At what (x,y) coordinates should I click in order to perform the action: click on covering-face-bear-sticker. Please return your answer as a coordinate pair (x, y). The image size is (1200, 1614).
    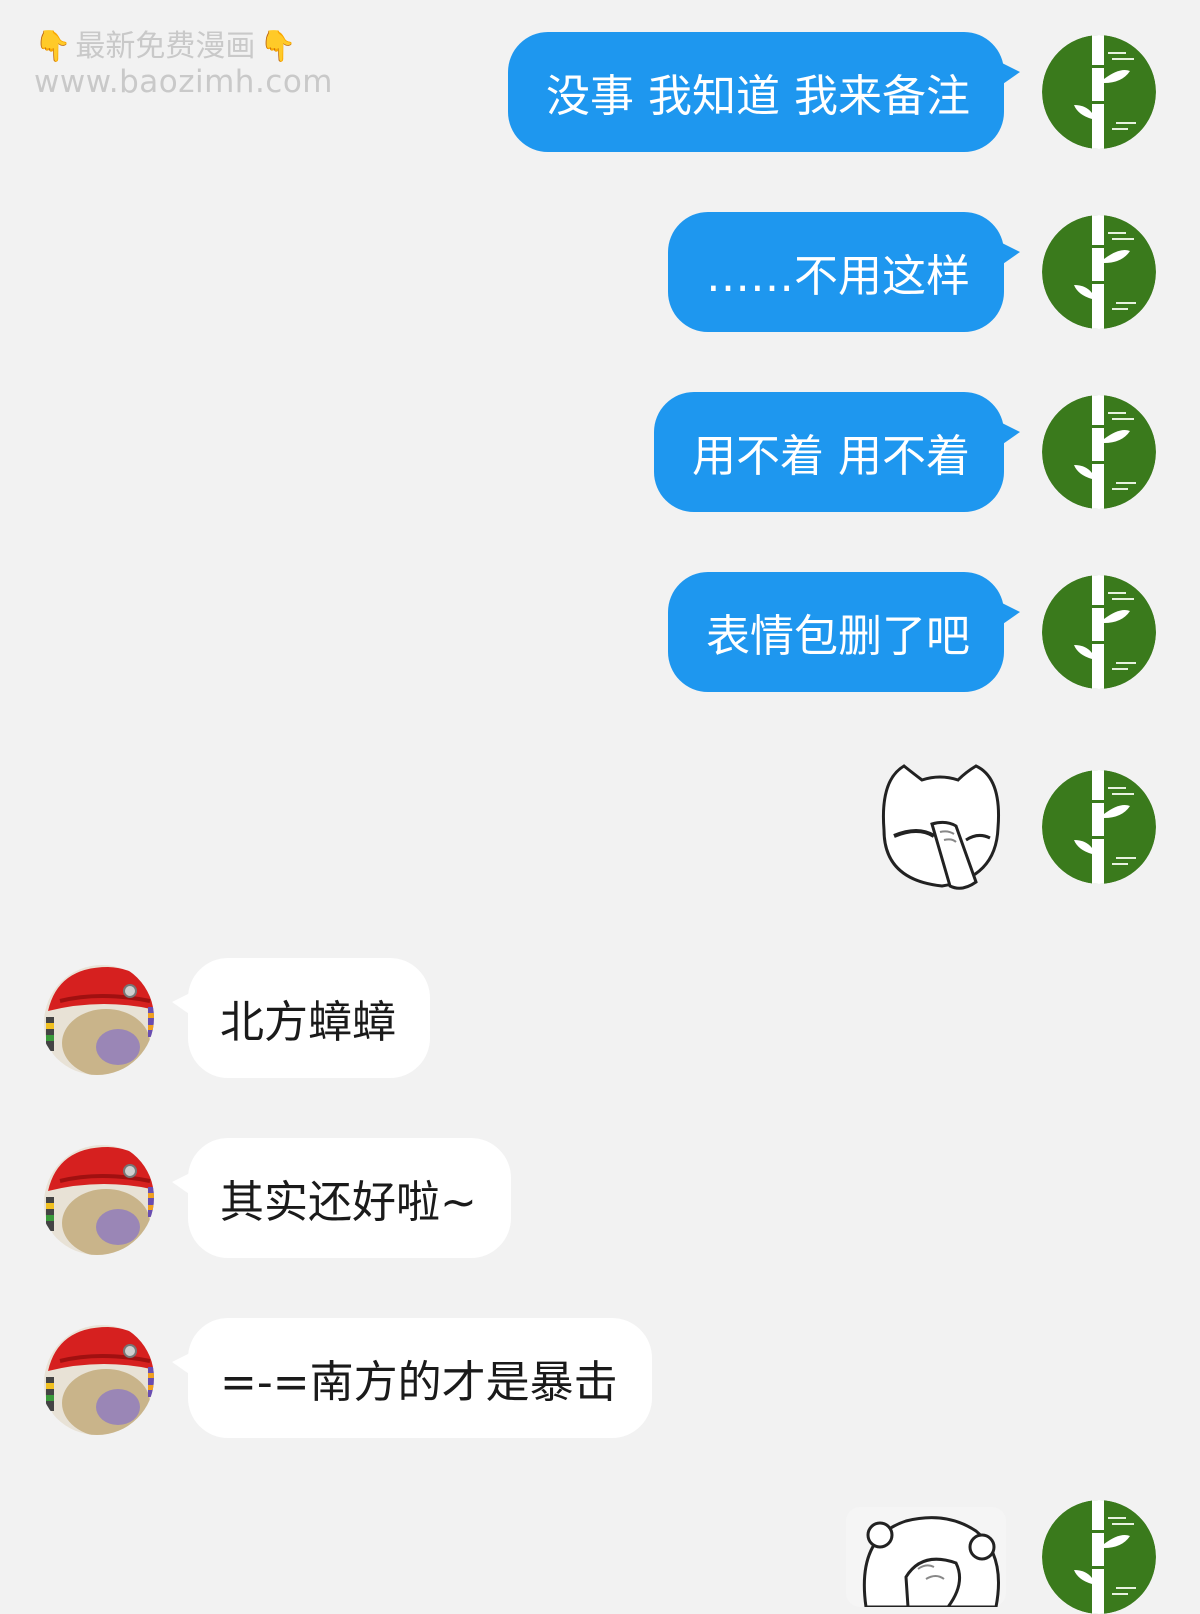
    Looking at the image, I should click on (926, 1557).